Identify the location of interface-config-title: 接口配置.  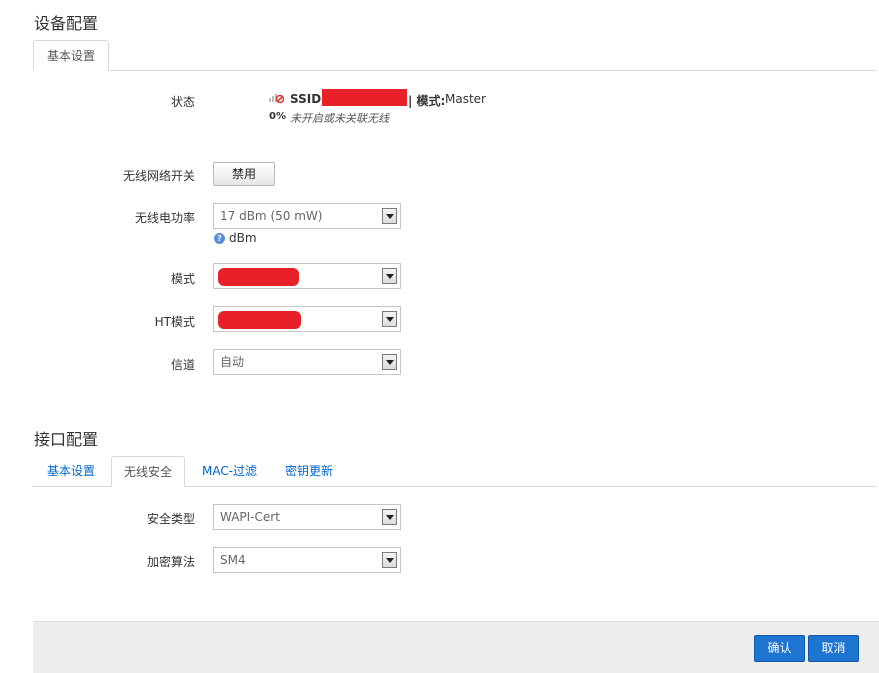
(66, 439).